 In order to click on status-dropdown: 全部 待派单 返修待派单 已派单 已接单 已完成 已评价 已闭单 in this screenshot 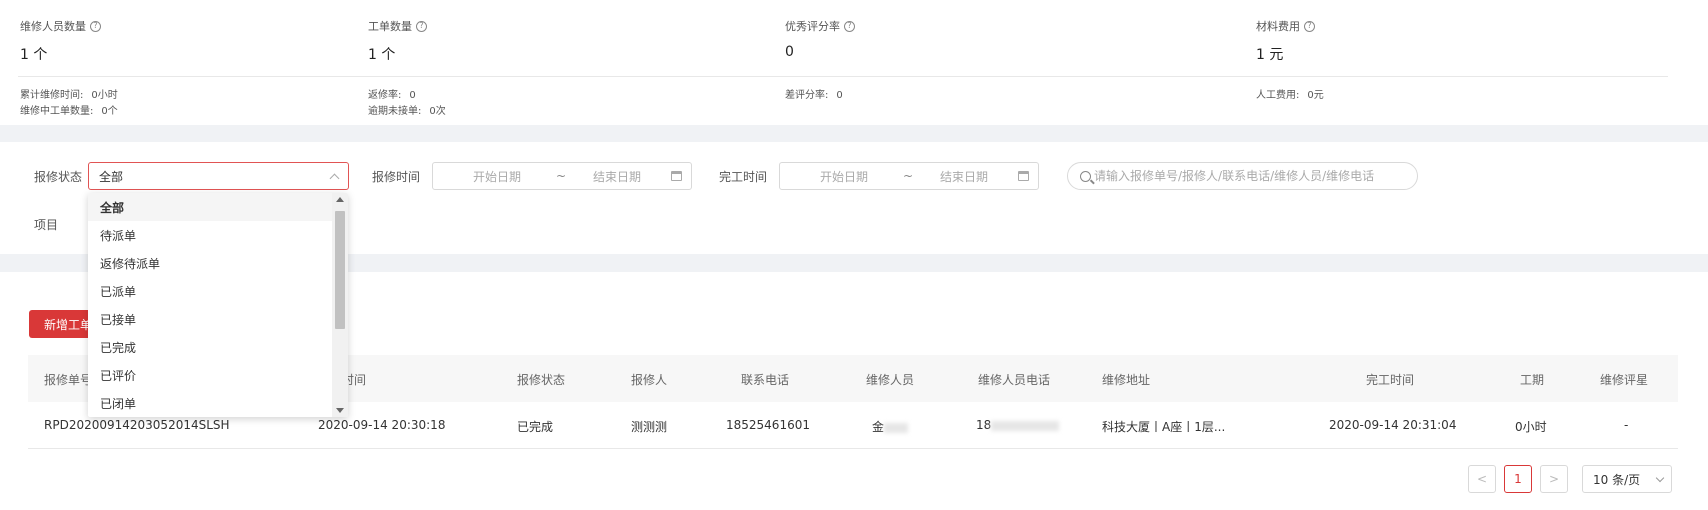, I will do `click(218, 305)`.